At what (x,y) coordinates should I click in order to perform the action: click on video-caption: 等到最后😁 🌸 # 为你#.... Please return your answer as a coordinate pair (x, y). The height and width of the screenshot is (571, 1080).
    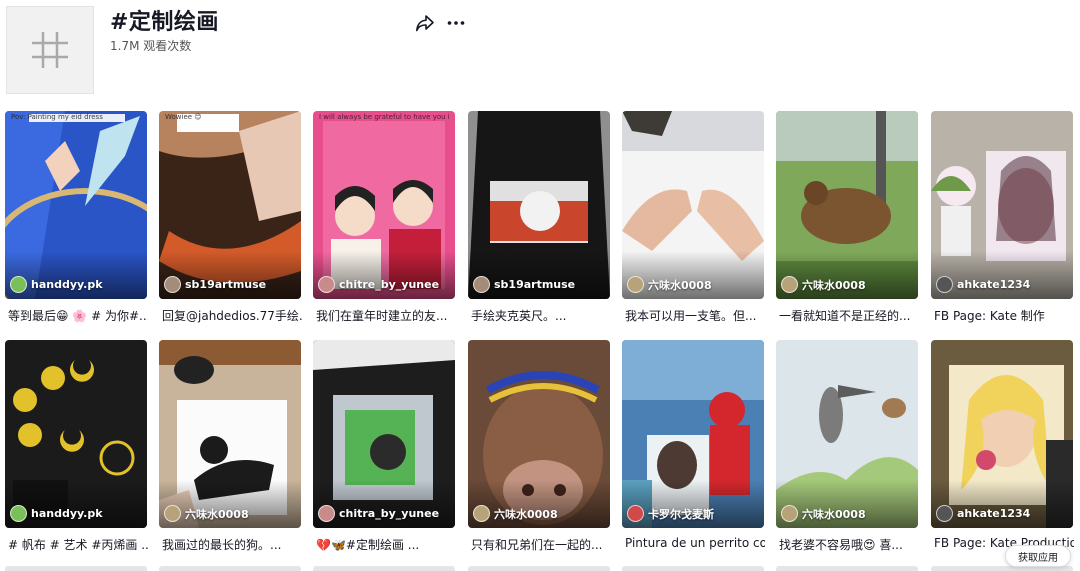
    Looking at the image, I should click on (78, 315).